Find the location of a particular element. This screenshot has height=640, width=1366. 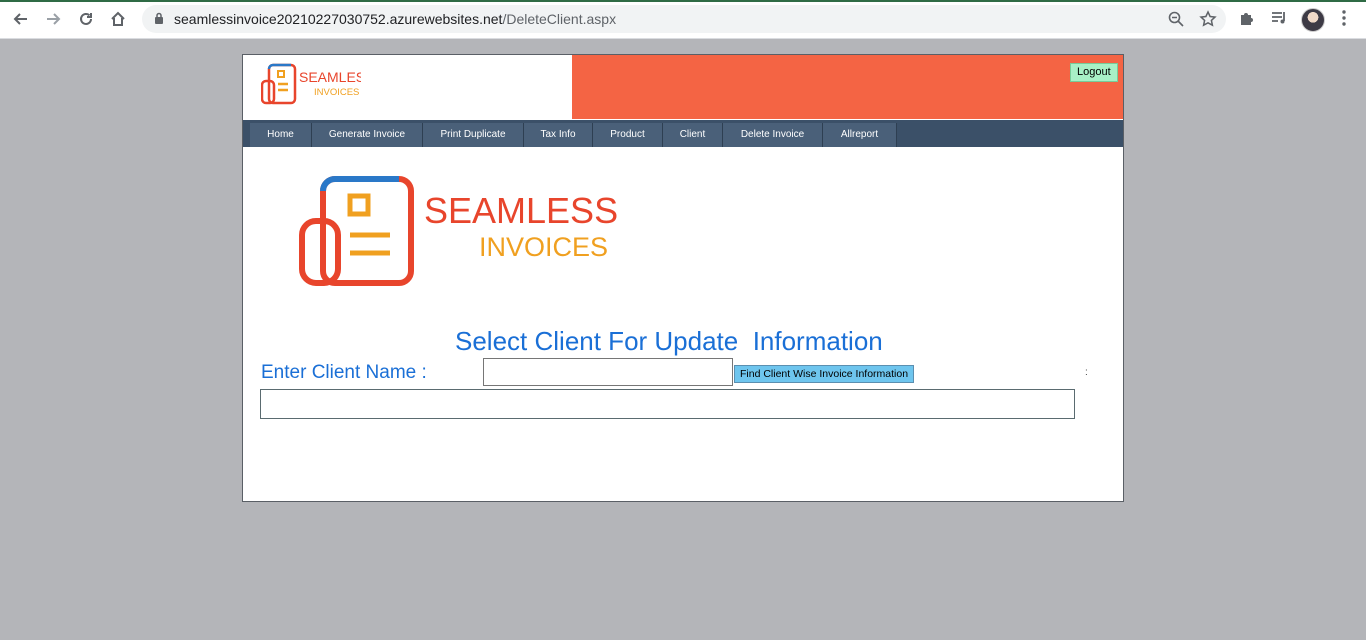

back-arrow-icon is located at coordinates (21, 19).